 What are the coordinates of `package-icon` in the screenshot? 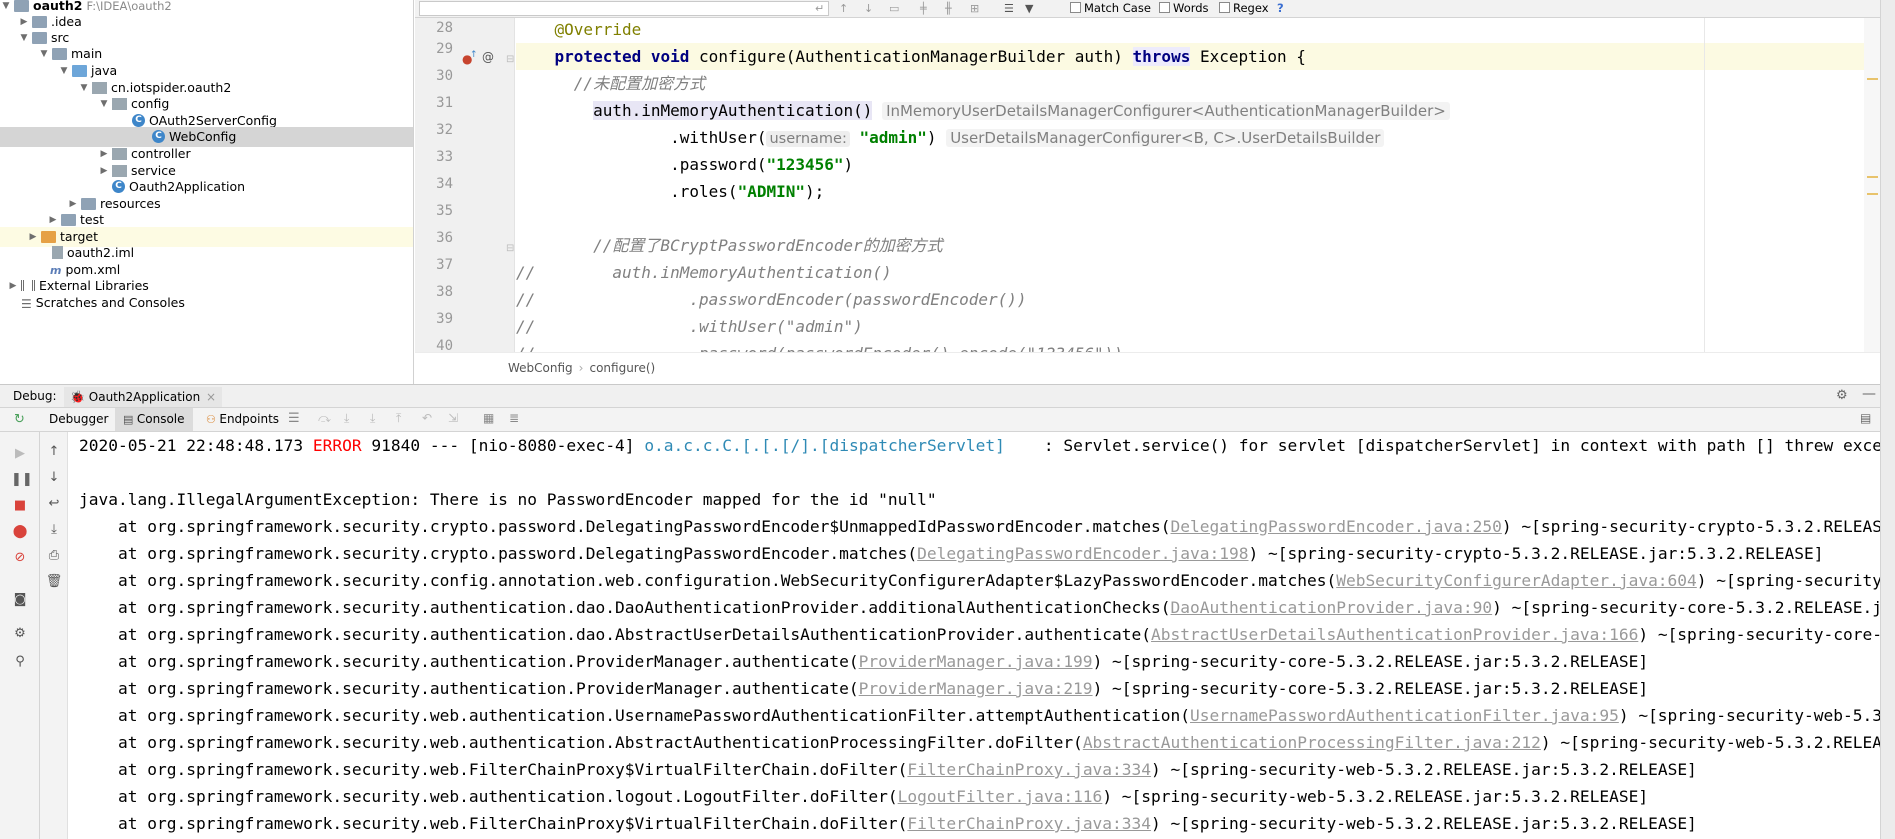 It's located at (119, 170).